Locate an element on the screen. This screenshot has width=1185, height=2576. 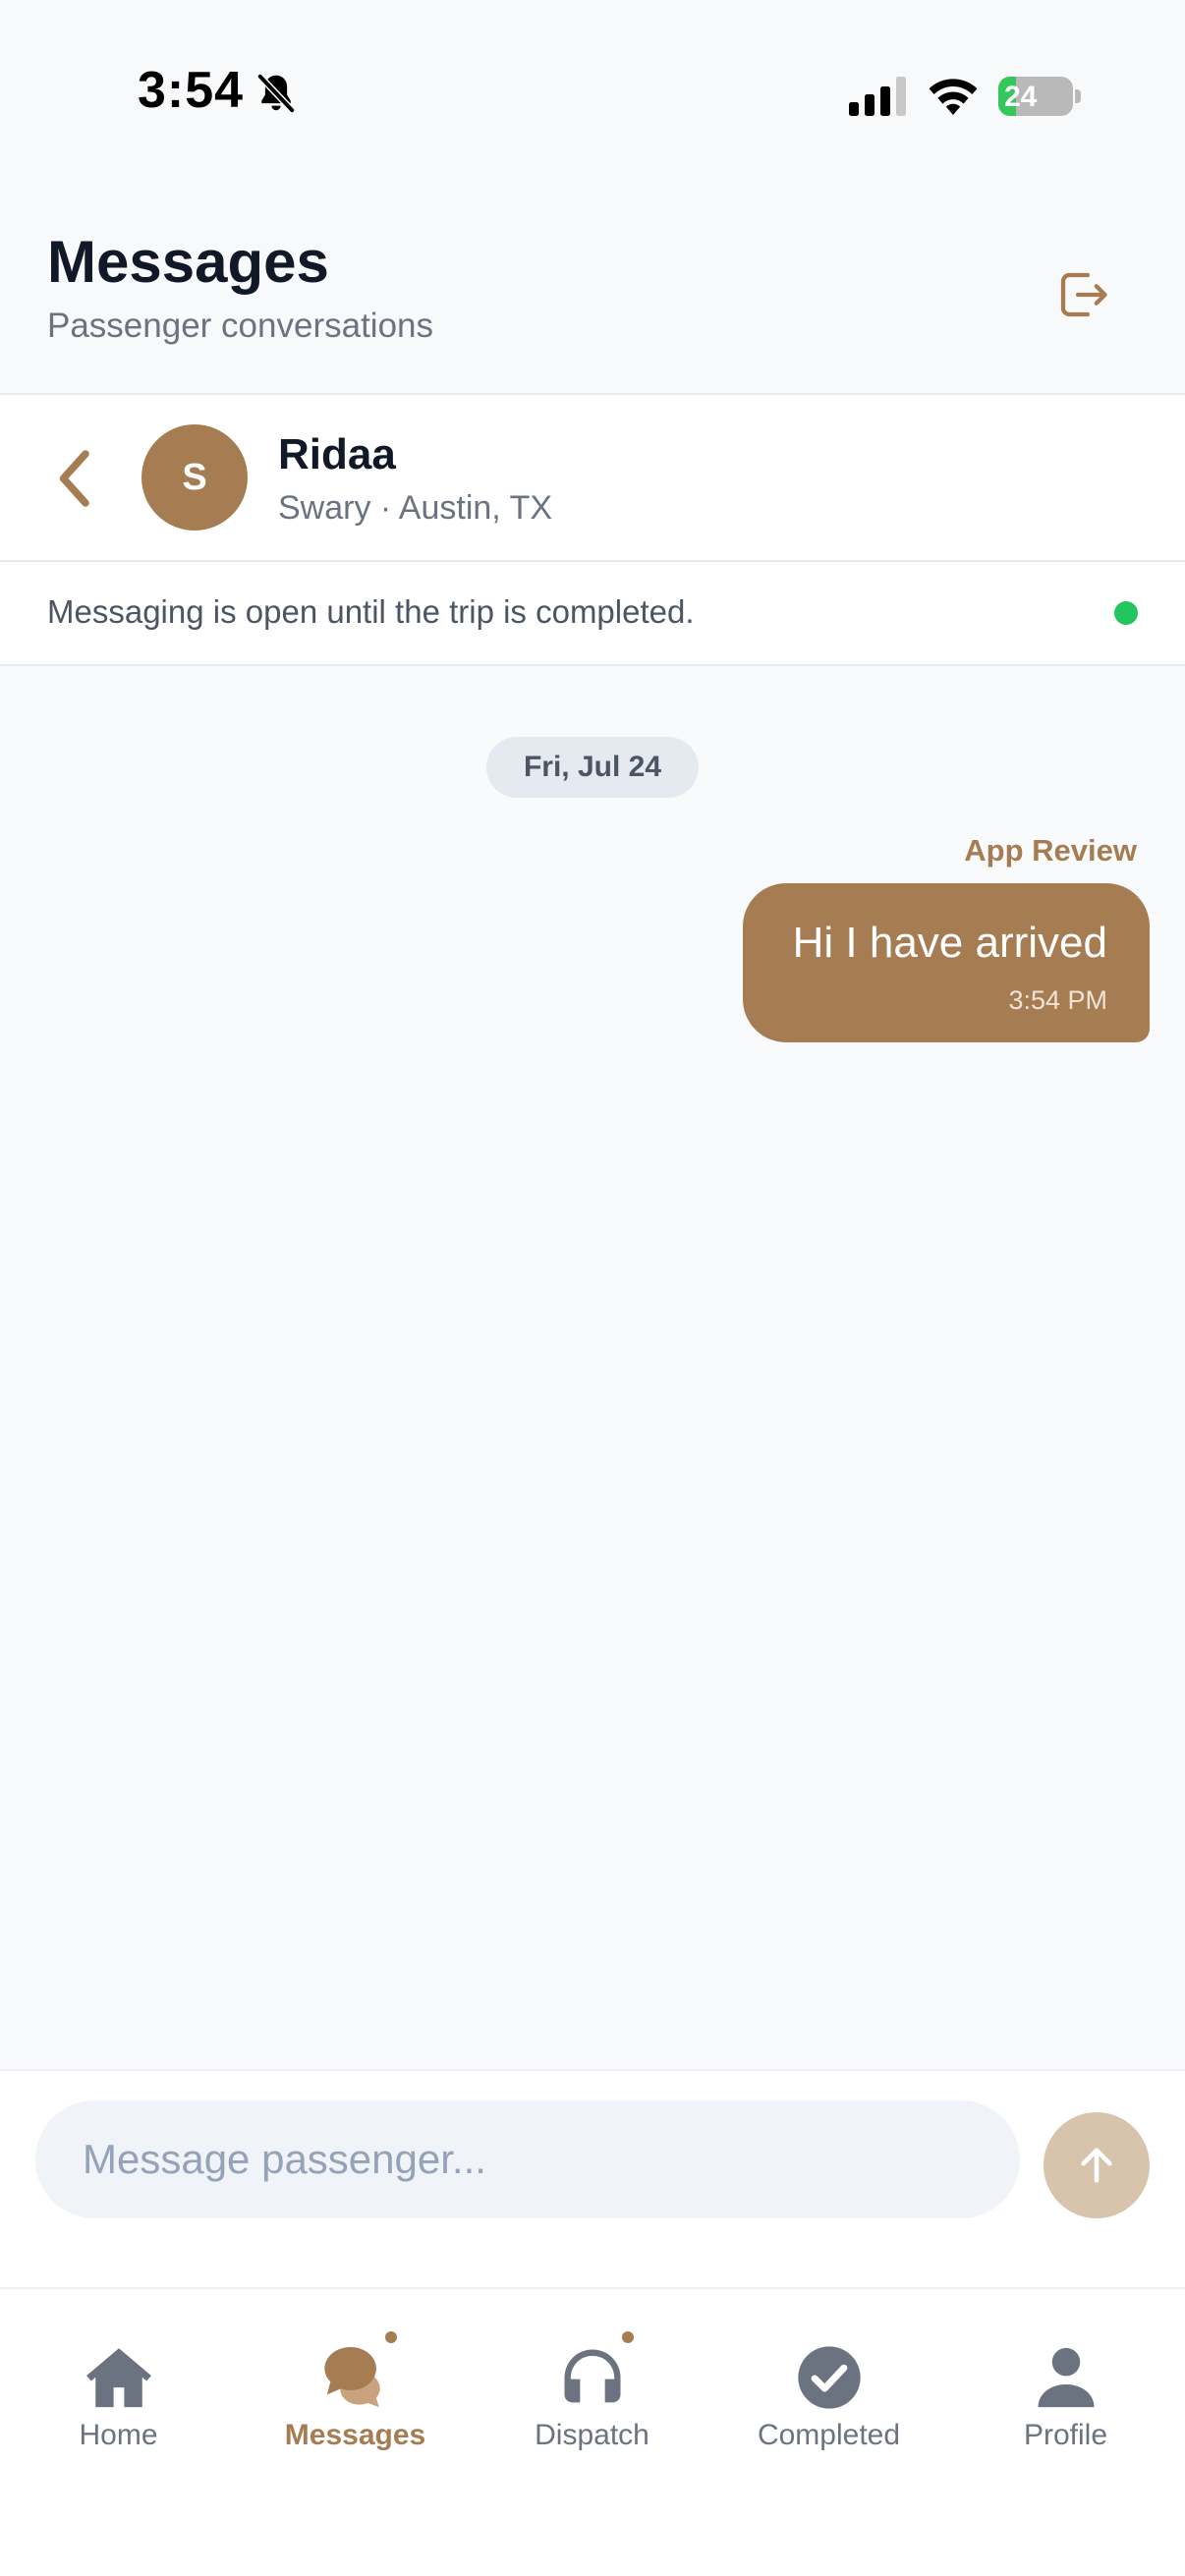
page-header: Messages Passenger conversations is located at coordinates (592, 291).